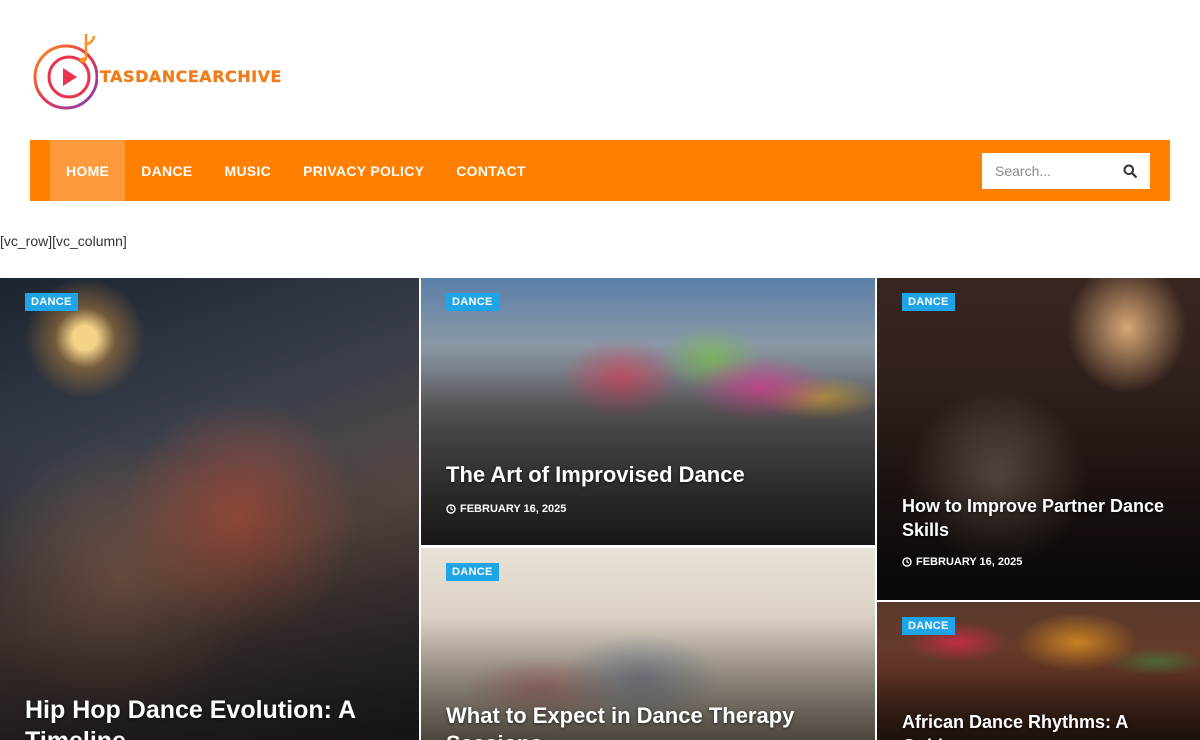 The height and width of the screenshot is (740, 1200). I want to click on nav-item-contact: CONTACT, so click(491, 170).